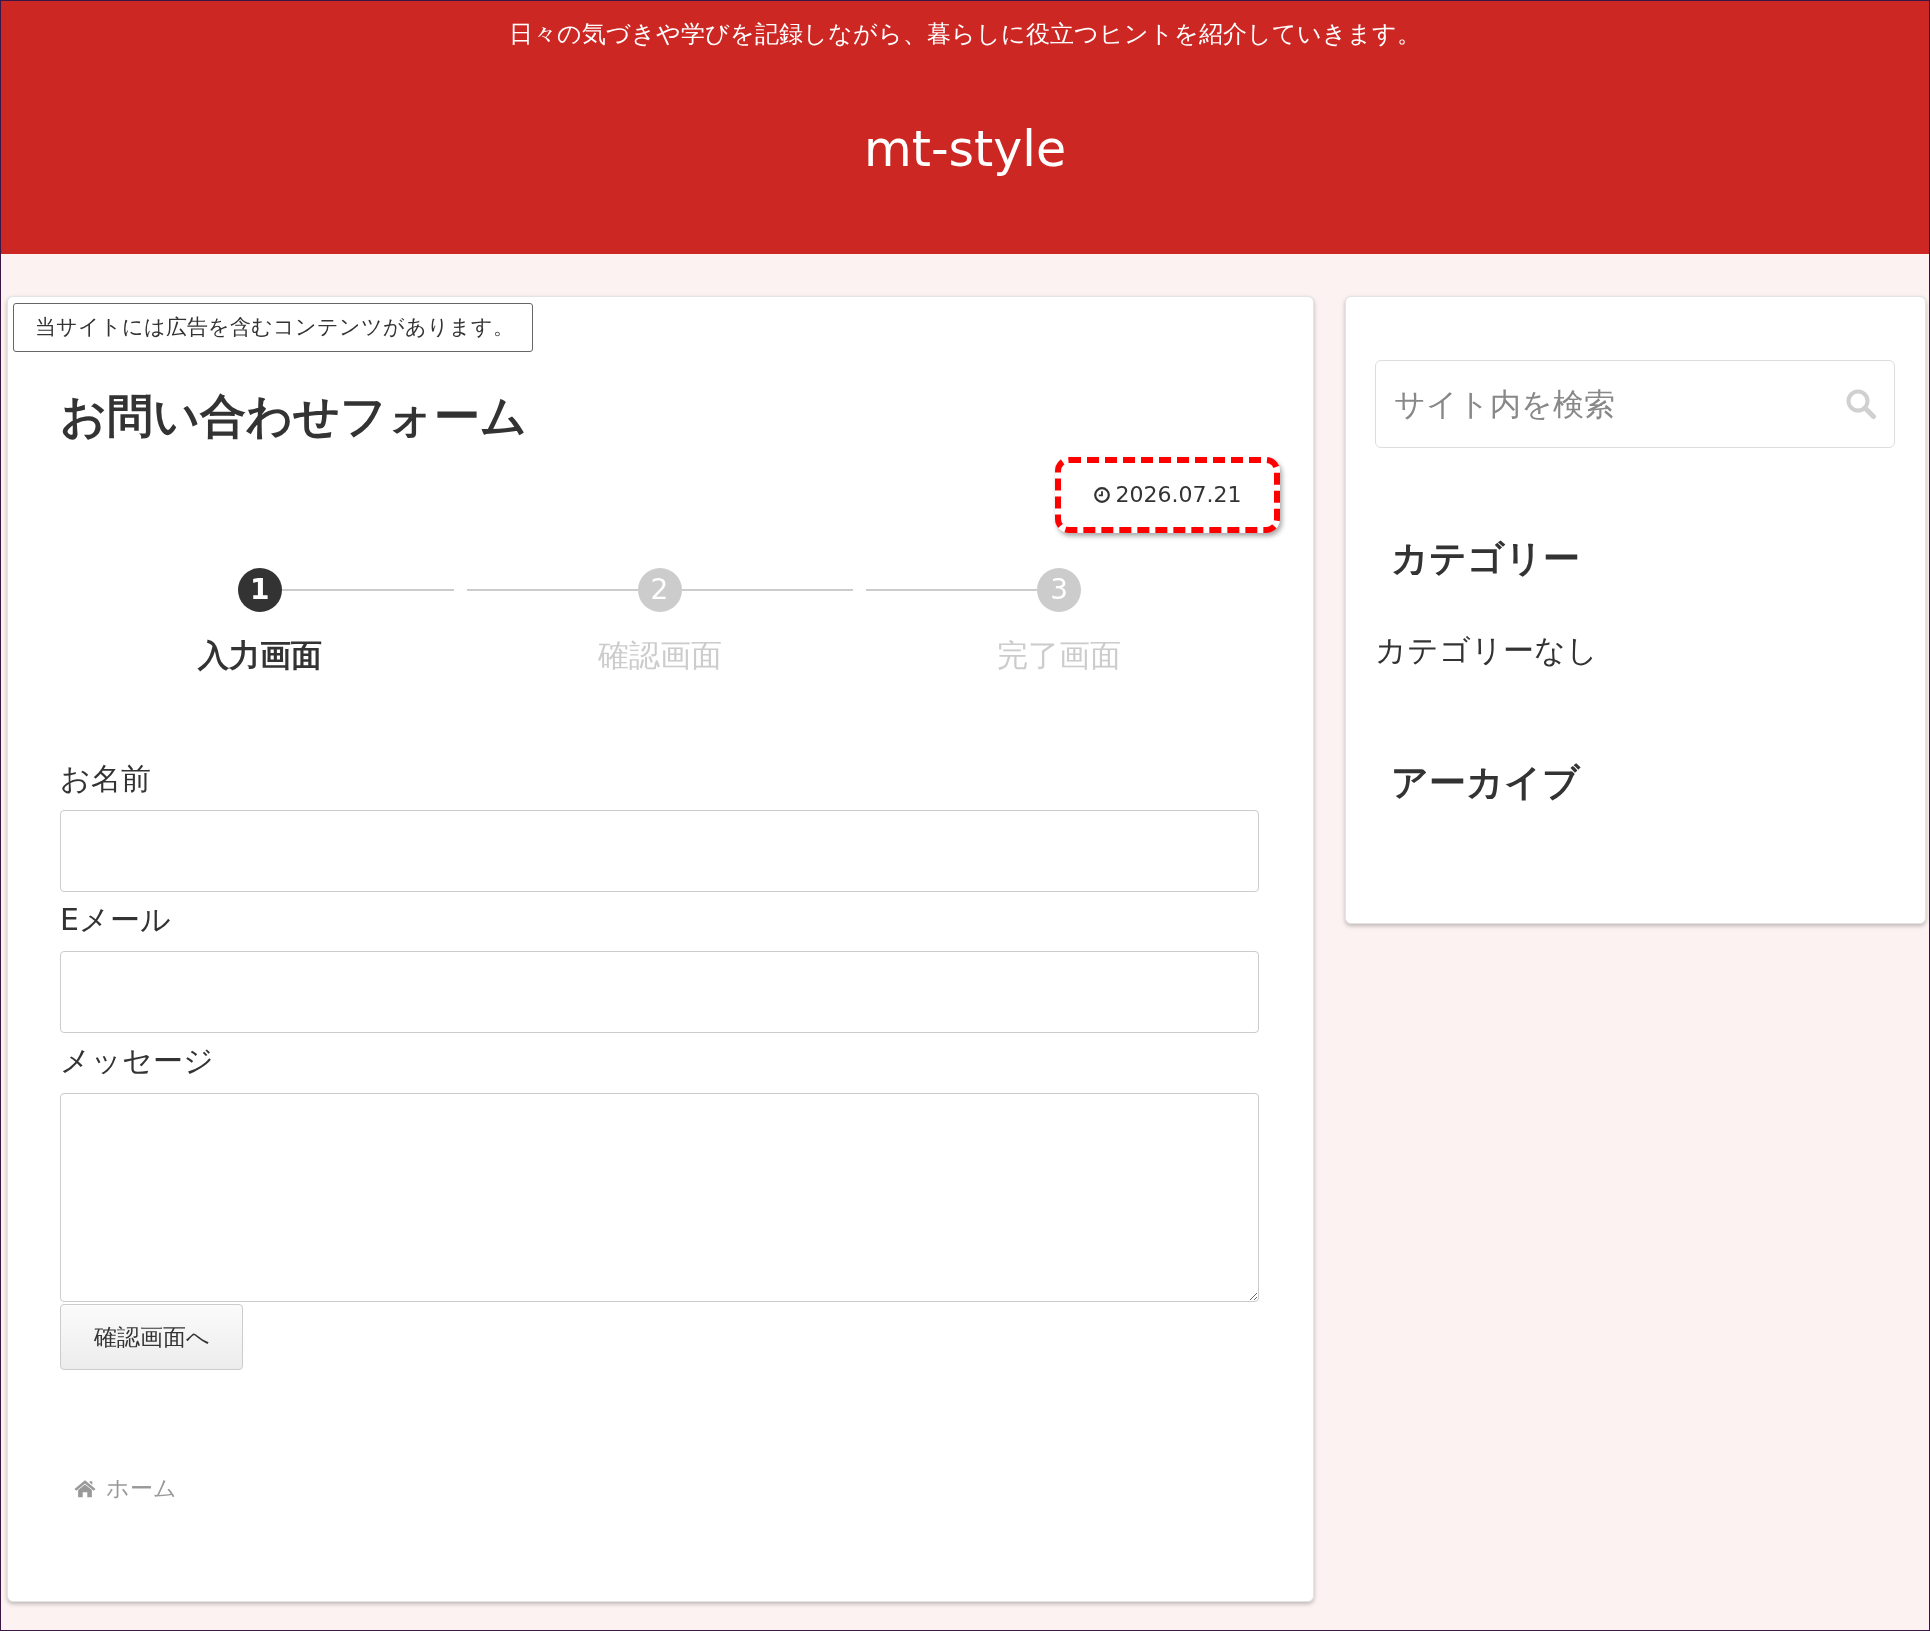 The height and width of the screenshot is (1631, 1930). What do you see at coordinates (659, 1197) in the screenshot?
I see `textarea-field` at bounding box center [659, 1197].